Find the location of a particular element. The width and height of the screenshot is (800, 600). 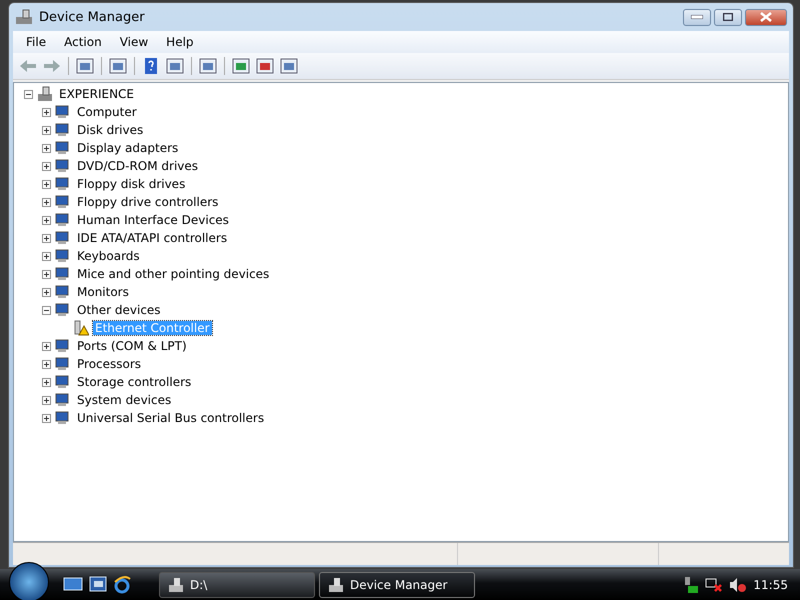

tree-item: DVD/CD-ROM drives is located at coordinates (137, 166).